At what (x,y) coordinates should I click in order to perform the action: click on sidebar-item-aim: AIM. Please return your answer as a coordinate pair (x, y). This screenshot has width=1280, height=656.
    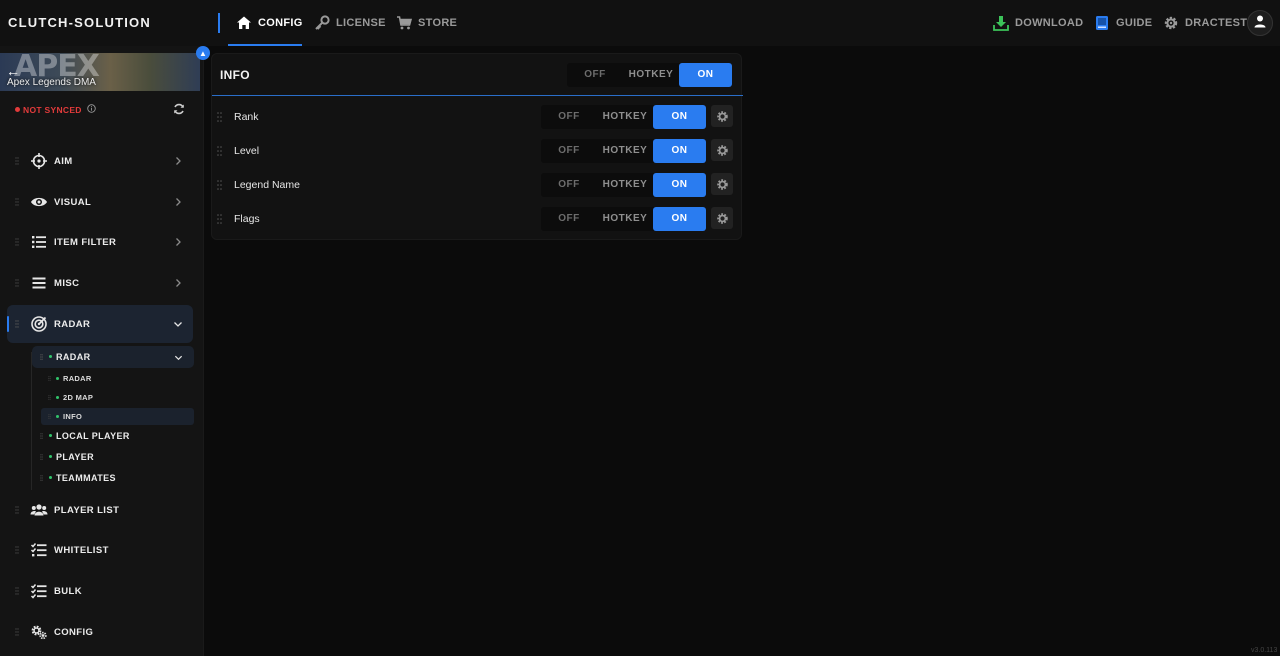
    Looking at the image, I should click on (100, 161).